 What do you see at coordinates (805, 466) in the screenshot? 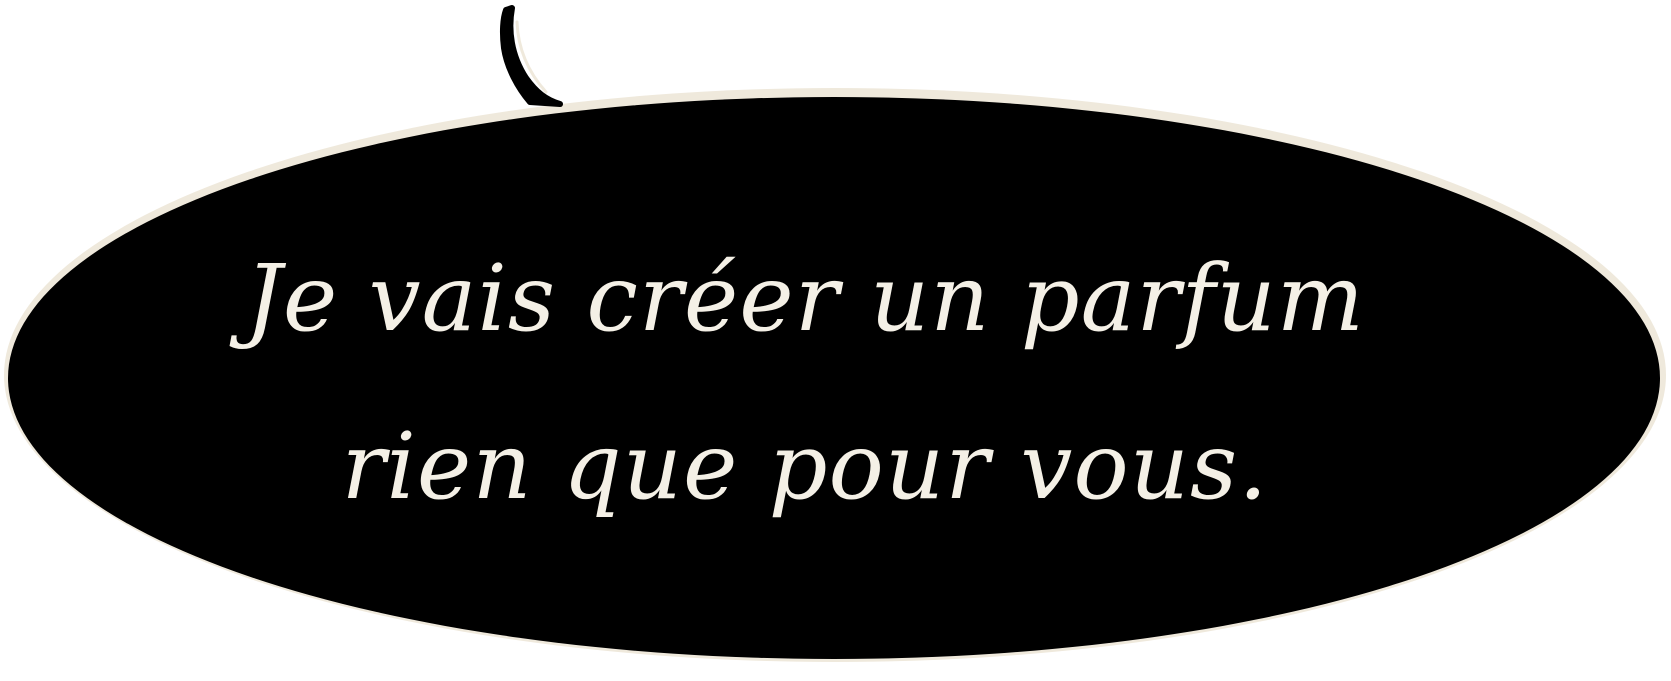
I see `bubble-text-line-2: rien que pour vous.` at bounding box center [805, 466].